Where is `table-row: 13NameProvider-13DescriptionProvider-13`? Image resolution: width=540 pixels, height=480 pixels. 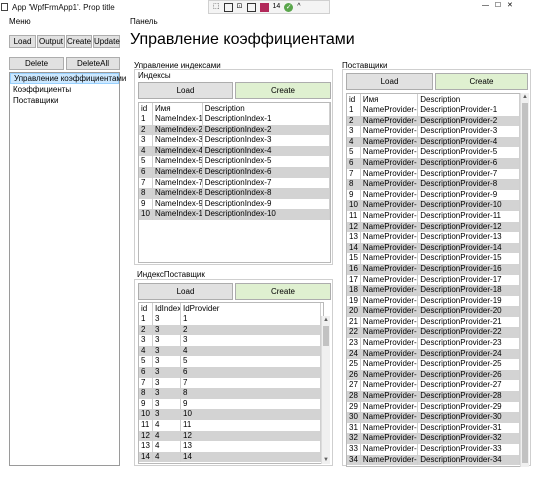 table-row: 13NameProvider-13DescriptionProvider-13 is located at coordinates (433, 237).